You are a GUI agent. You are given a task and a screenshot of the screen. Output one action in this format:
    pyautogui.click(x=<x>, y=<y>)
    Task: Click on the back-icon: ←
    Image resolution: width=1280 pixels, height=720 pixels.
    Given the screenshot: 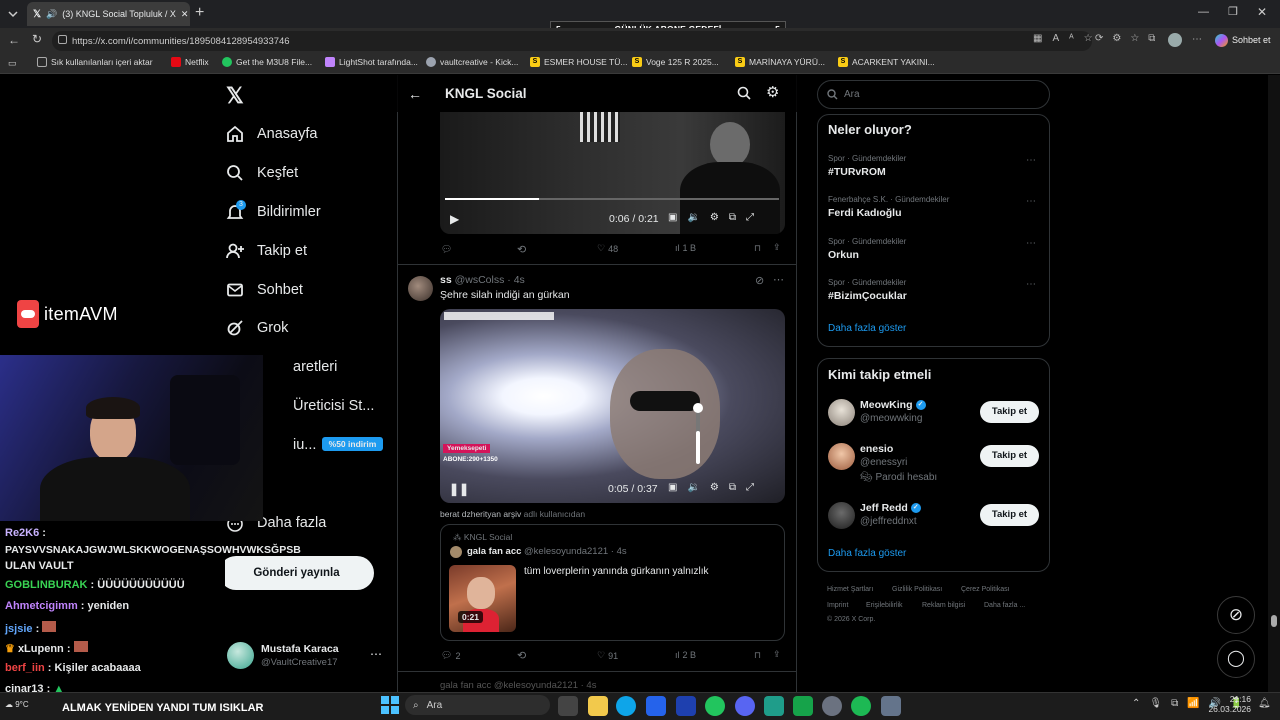 What is the action you would take?
    pyautogui.click(x=14, y=40)
    